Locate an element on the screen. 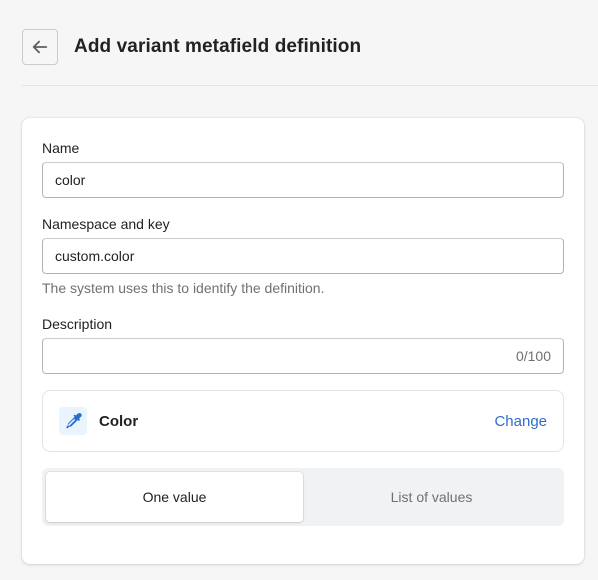 The width and height of the screenshot is (598, 580). name-input is located at coordinates (303, 180).